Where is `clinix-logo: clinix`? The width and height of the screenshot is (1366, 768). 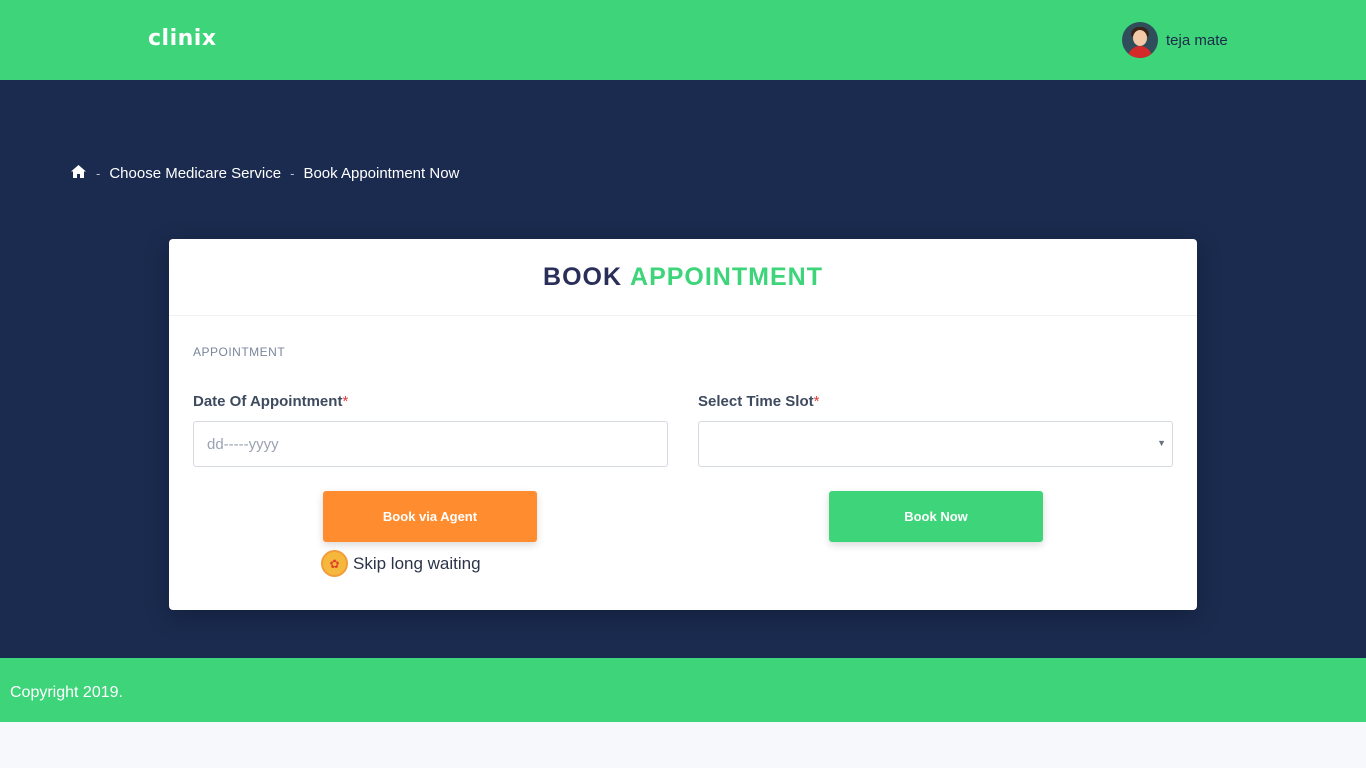
clinix-logo: clinix is located at coordinates (182, 38).